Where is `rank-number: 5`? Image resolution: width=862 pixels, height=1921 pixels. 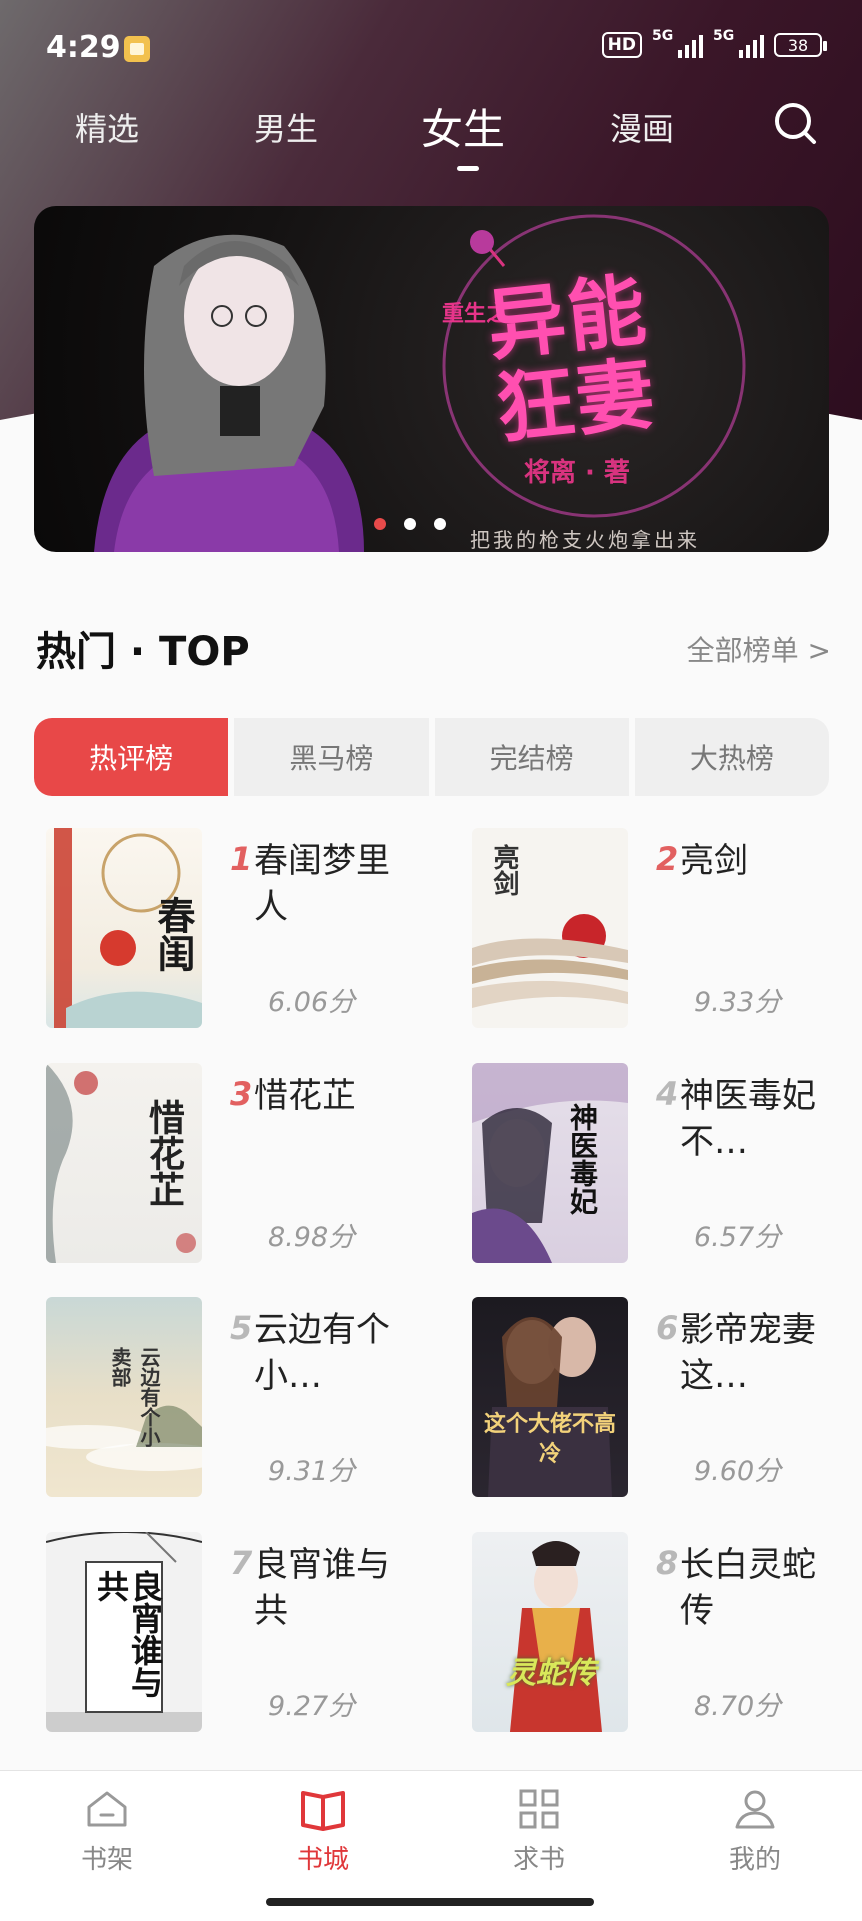 rank-number: 5 is located at coordinates (241, 1328).